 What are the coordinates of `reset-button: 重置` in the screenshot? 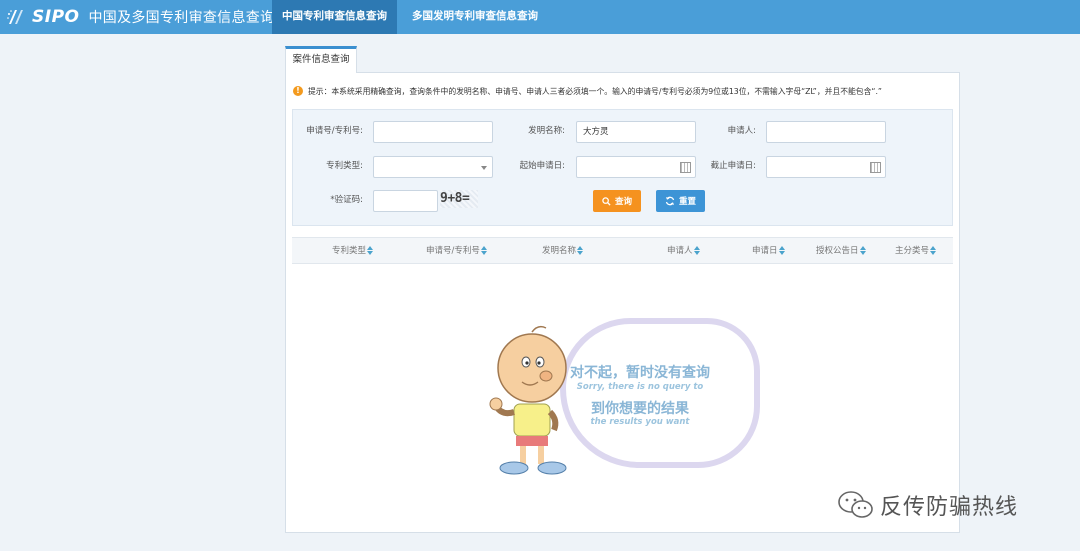 It's located at (680, 201).